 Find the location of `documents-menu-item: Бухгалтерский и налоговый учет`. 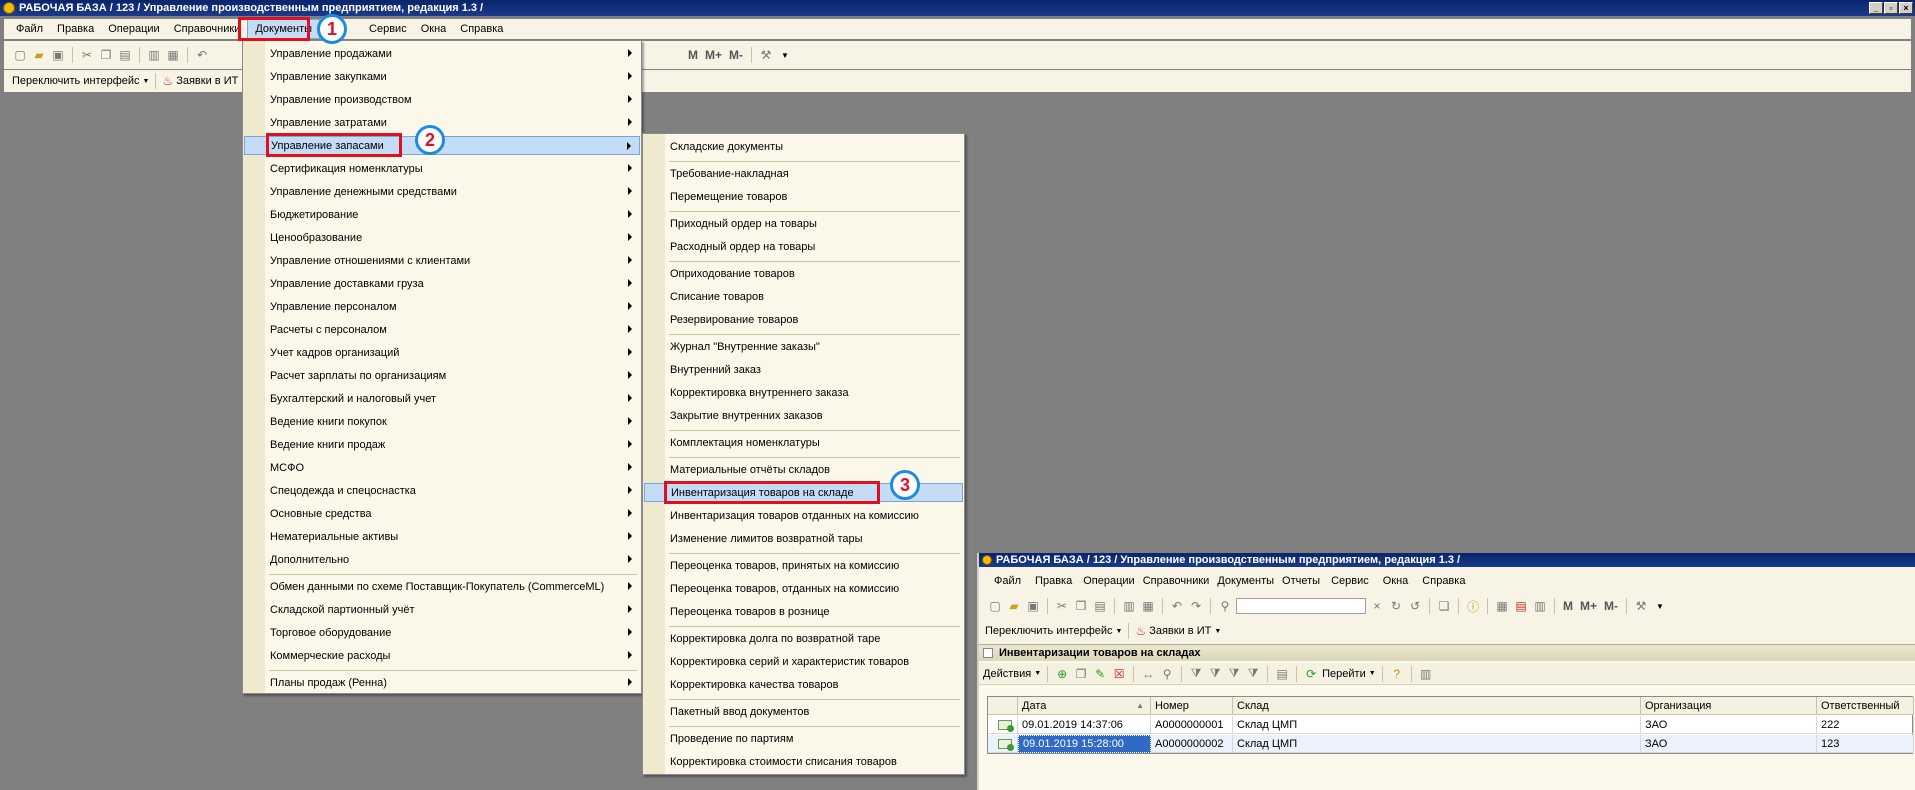

documents-menu-item: Бухгалтерский и налоговый учет is located at coordinates (442, 398).